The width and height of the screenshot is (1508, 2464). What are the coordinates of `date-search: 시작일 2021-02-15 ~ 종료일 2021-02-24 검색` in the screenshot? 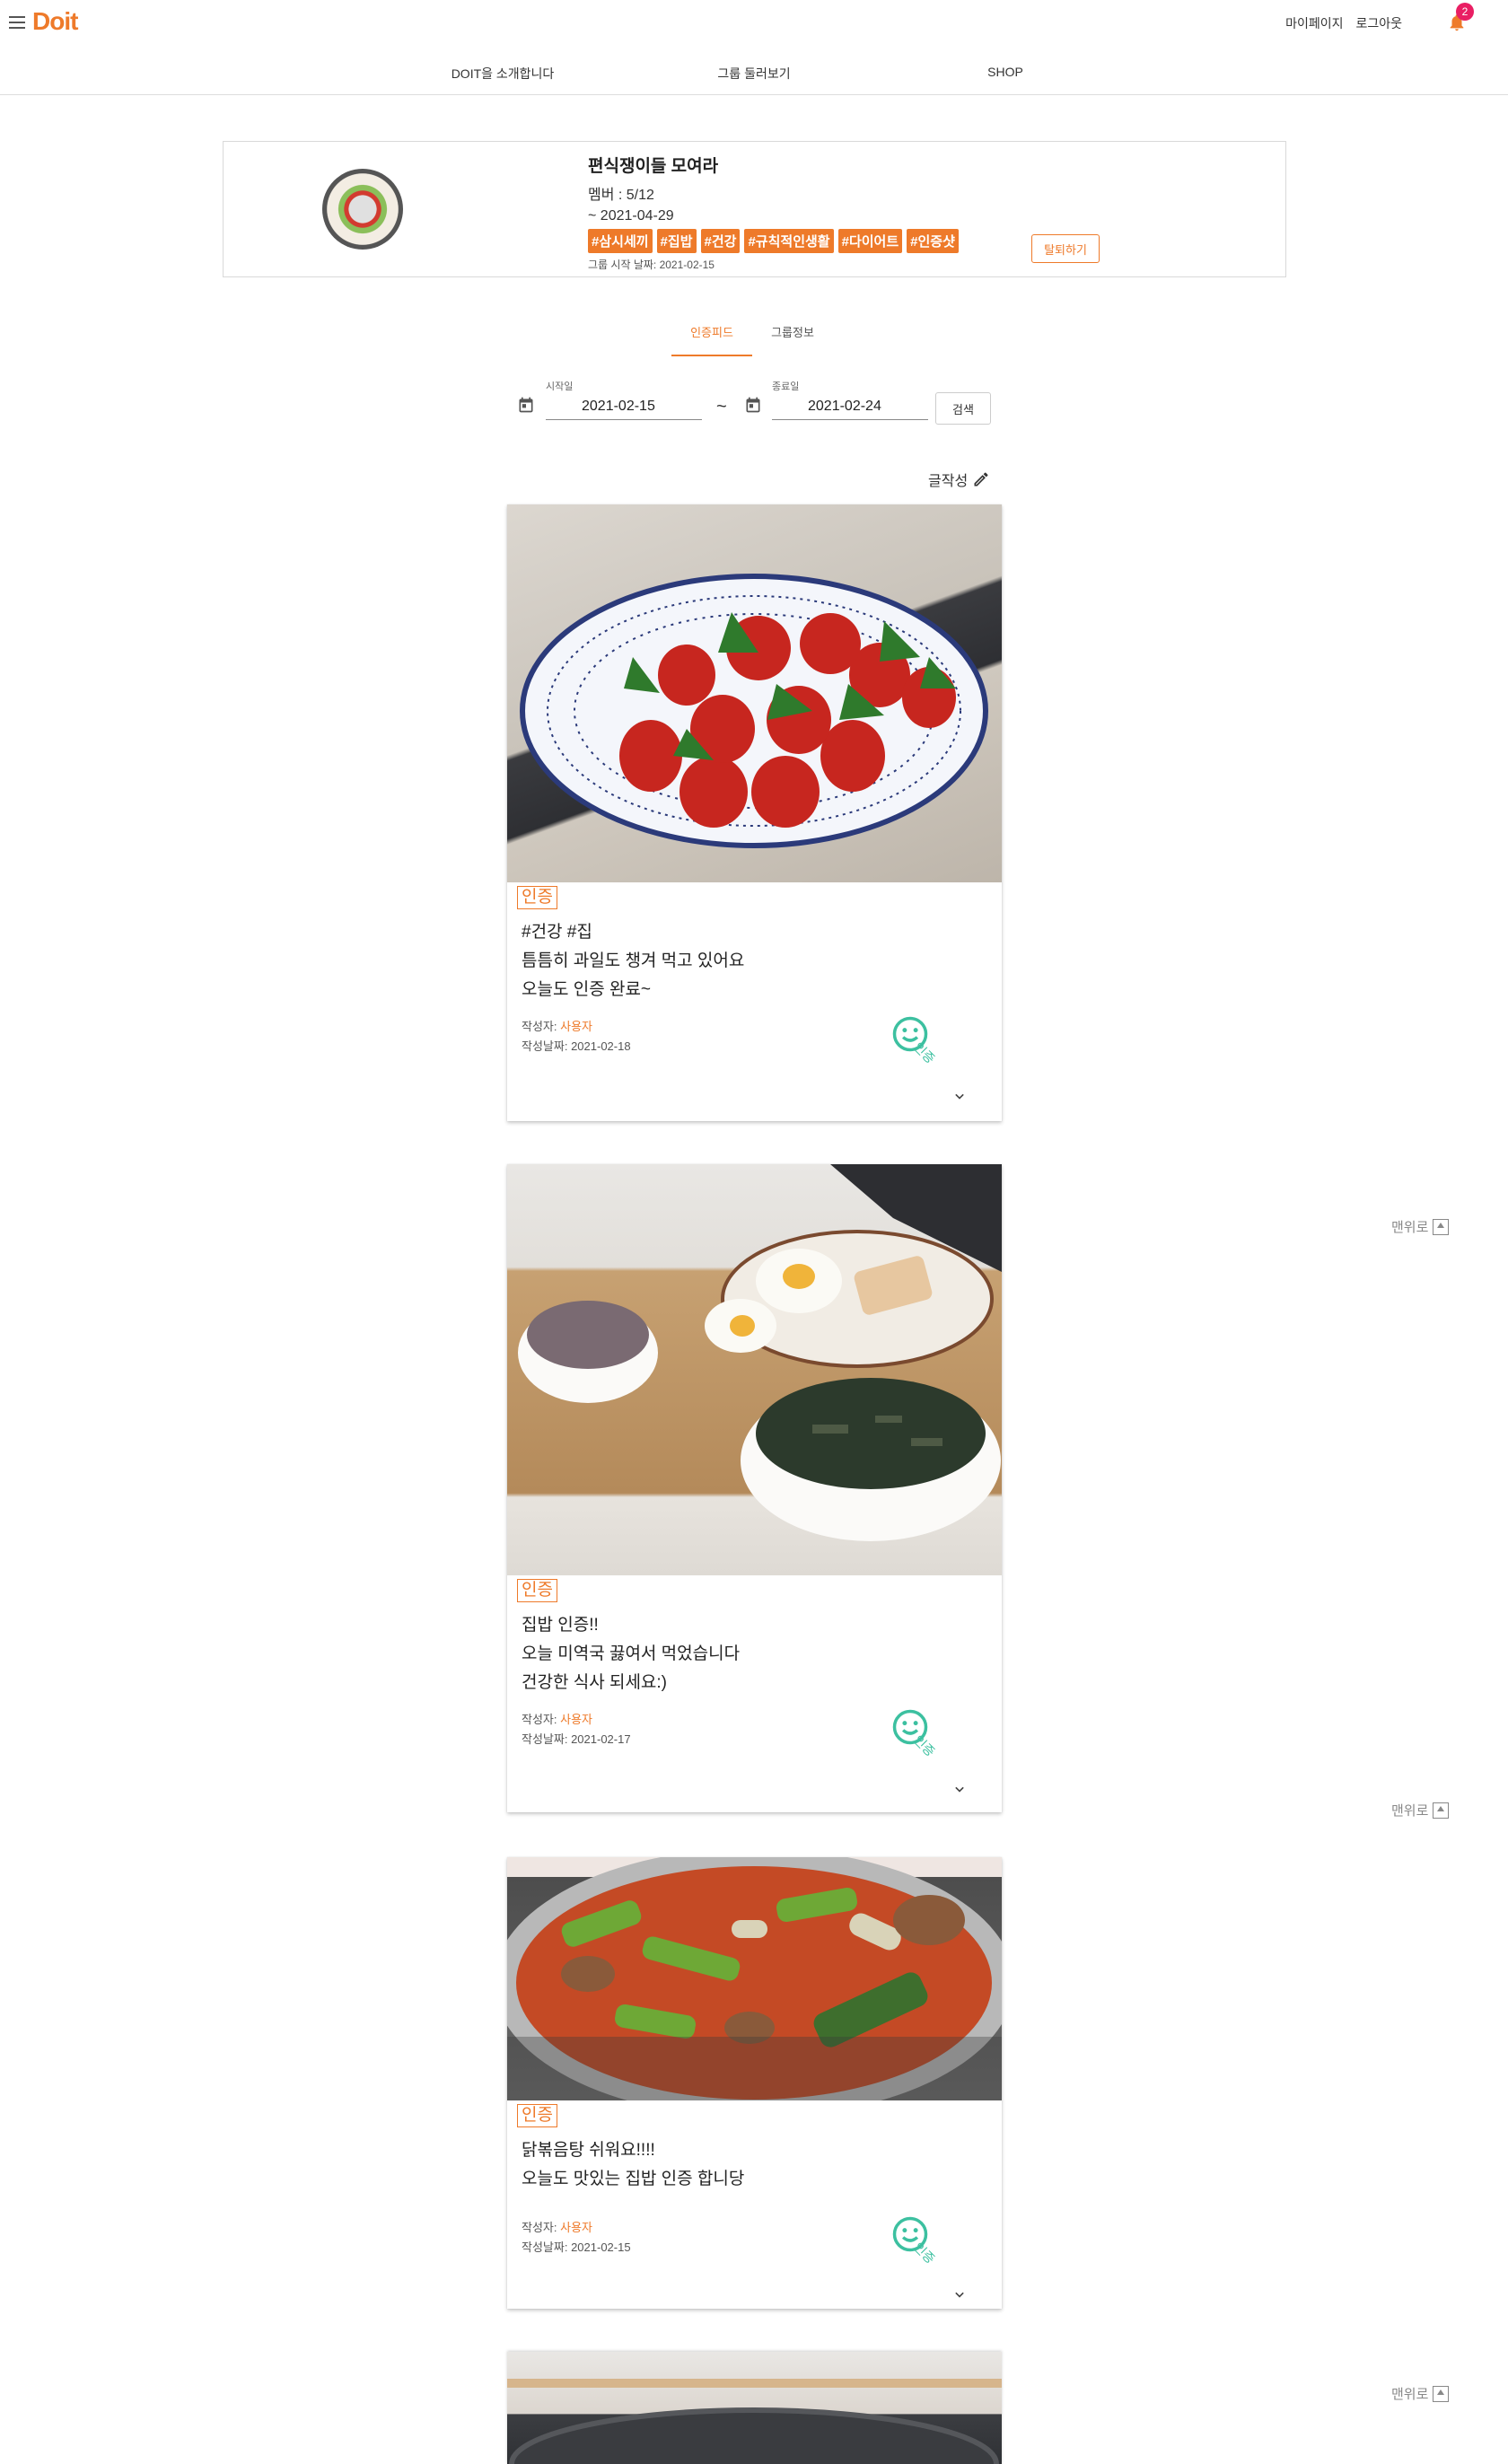 It's located at (754, 404).